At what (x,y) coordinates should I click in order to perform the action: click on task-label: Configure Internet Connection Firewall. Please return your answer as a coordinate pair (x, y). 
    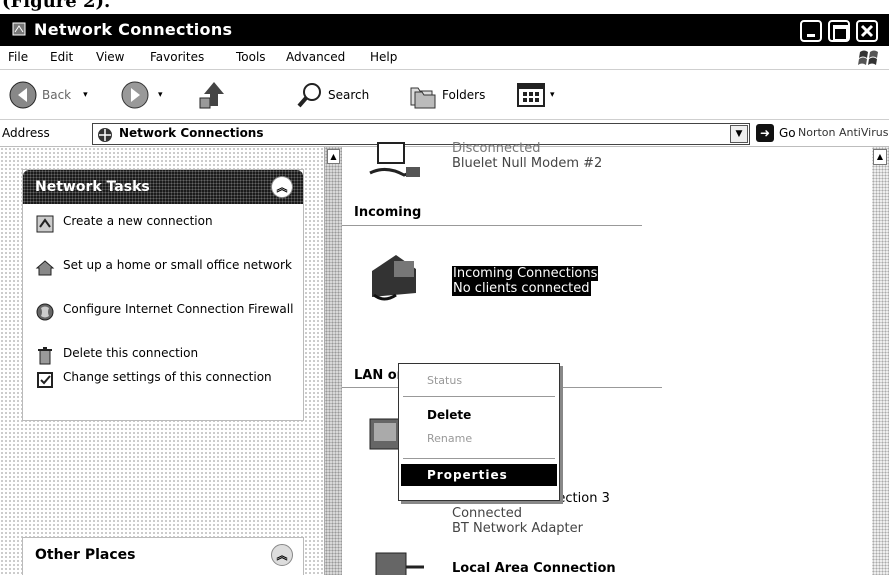
    Looking at the image, I should click on (178, 309).